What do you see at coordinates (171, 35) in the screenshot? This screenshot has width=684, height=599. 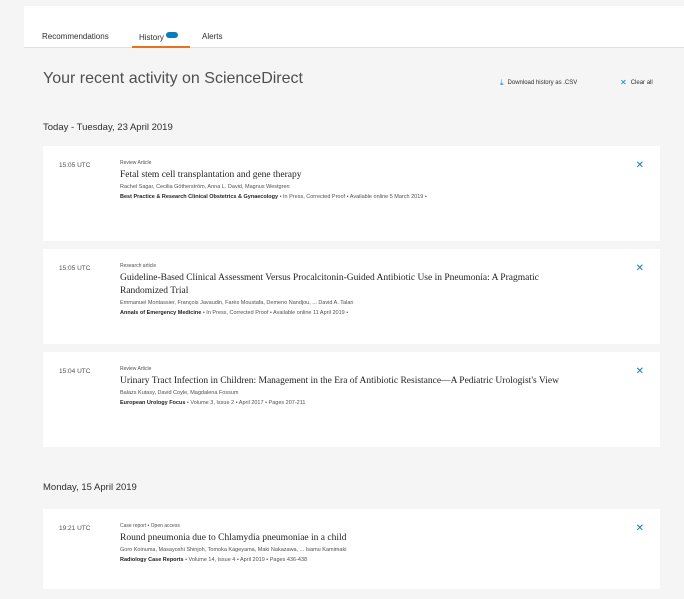 I see `new-badge` at bounding box center [171, 35].